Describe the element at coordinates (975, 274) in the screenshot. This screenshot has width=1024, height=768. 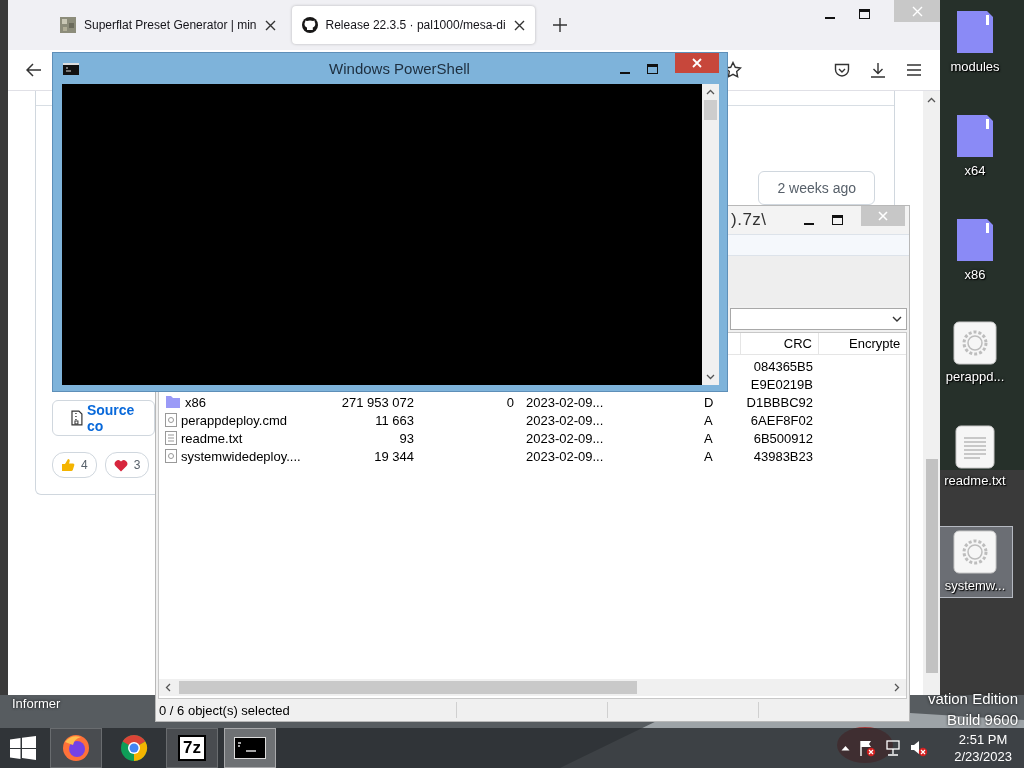
I see `icon-label: x86` at that location.